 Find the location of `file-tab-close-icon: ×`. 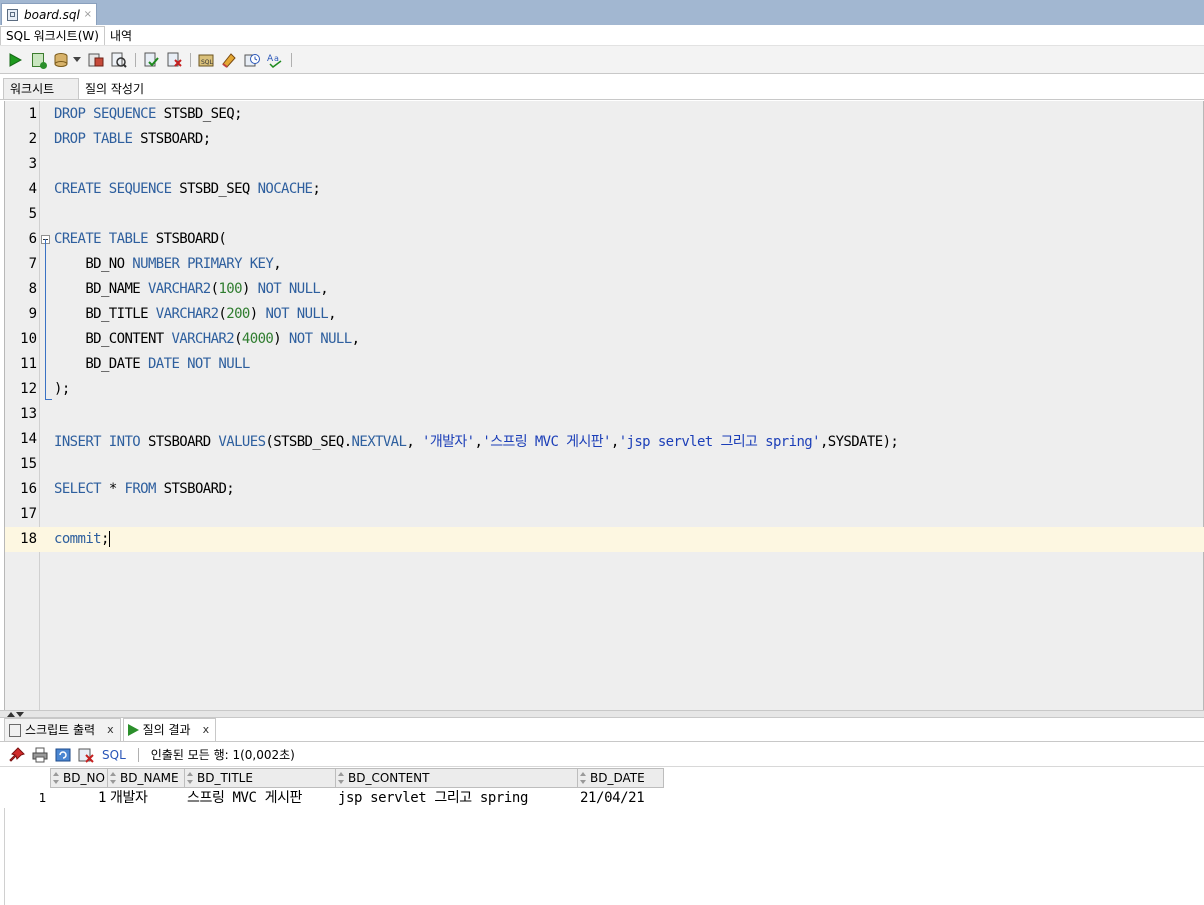

file-tab-close-icon: × is located at coordinates (88, 14).